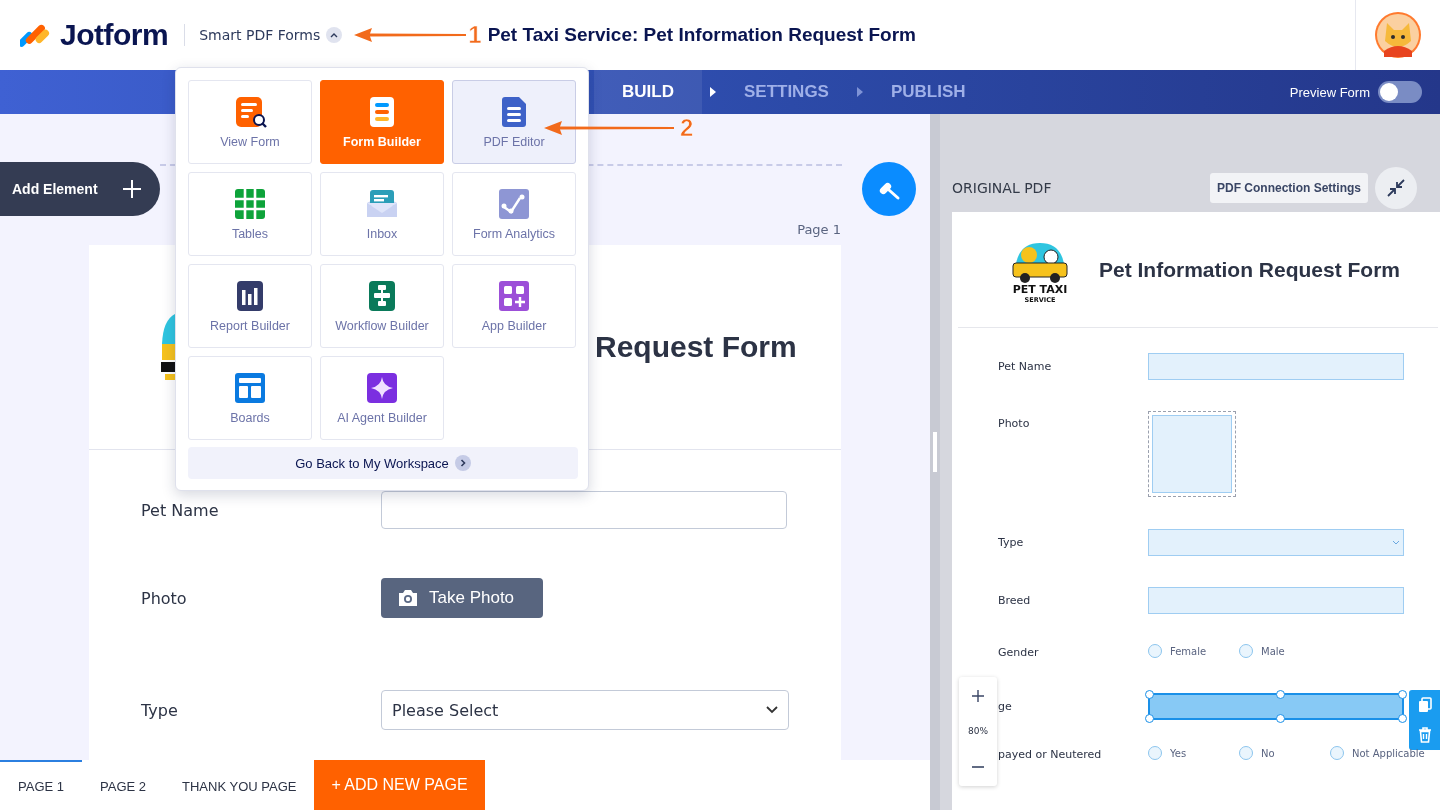 The image size is (1440, 810). I want to click on take-photo-button: Take Photo, so click(462, 598).